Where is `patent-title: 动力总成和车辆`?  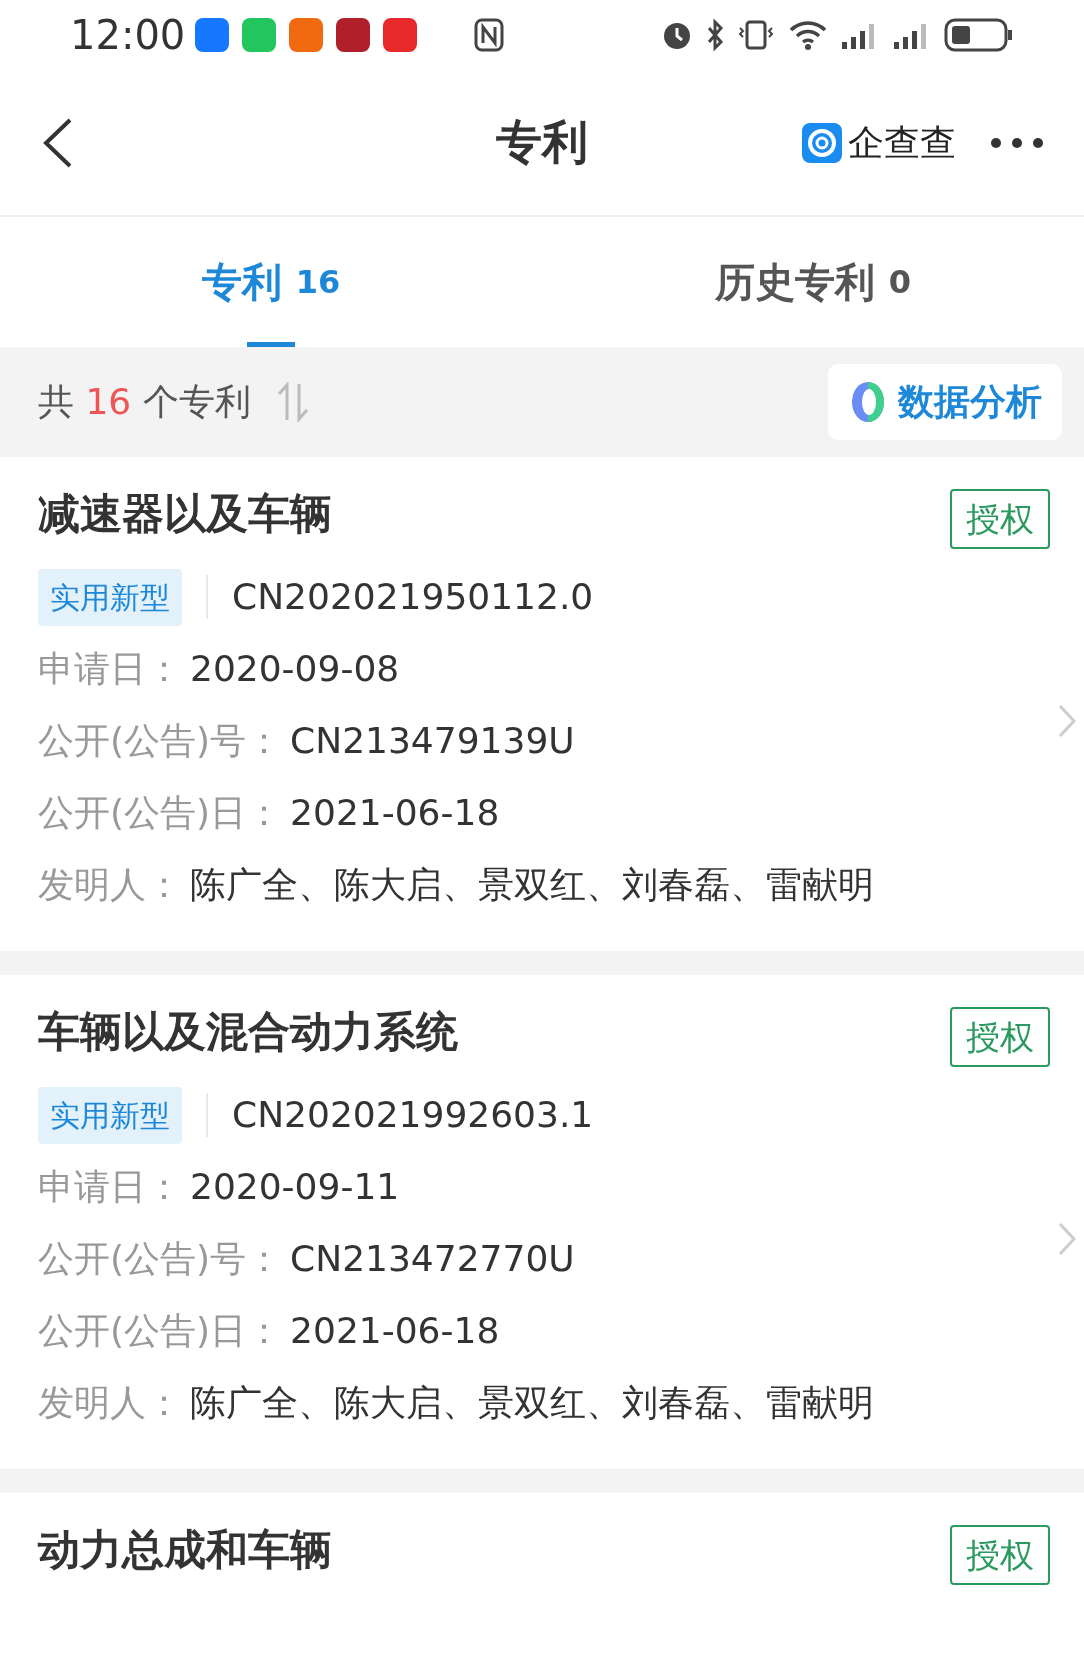 patent-title: 动力总成和车辆 is located at coordinates (185, 1550).